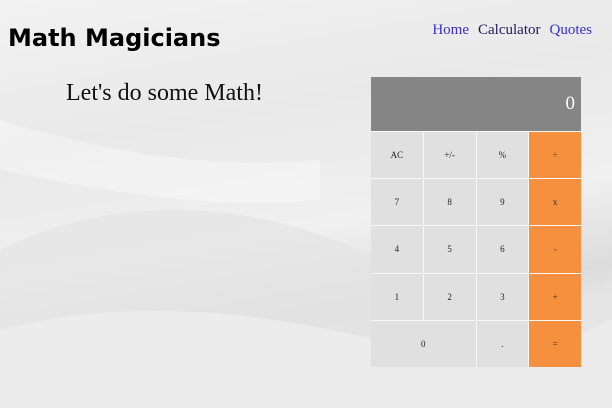  Describe the element at coordinates (502, 249) in the screenshot. I see `digit-6-button: 6` at that location.